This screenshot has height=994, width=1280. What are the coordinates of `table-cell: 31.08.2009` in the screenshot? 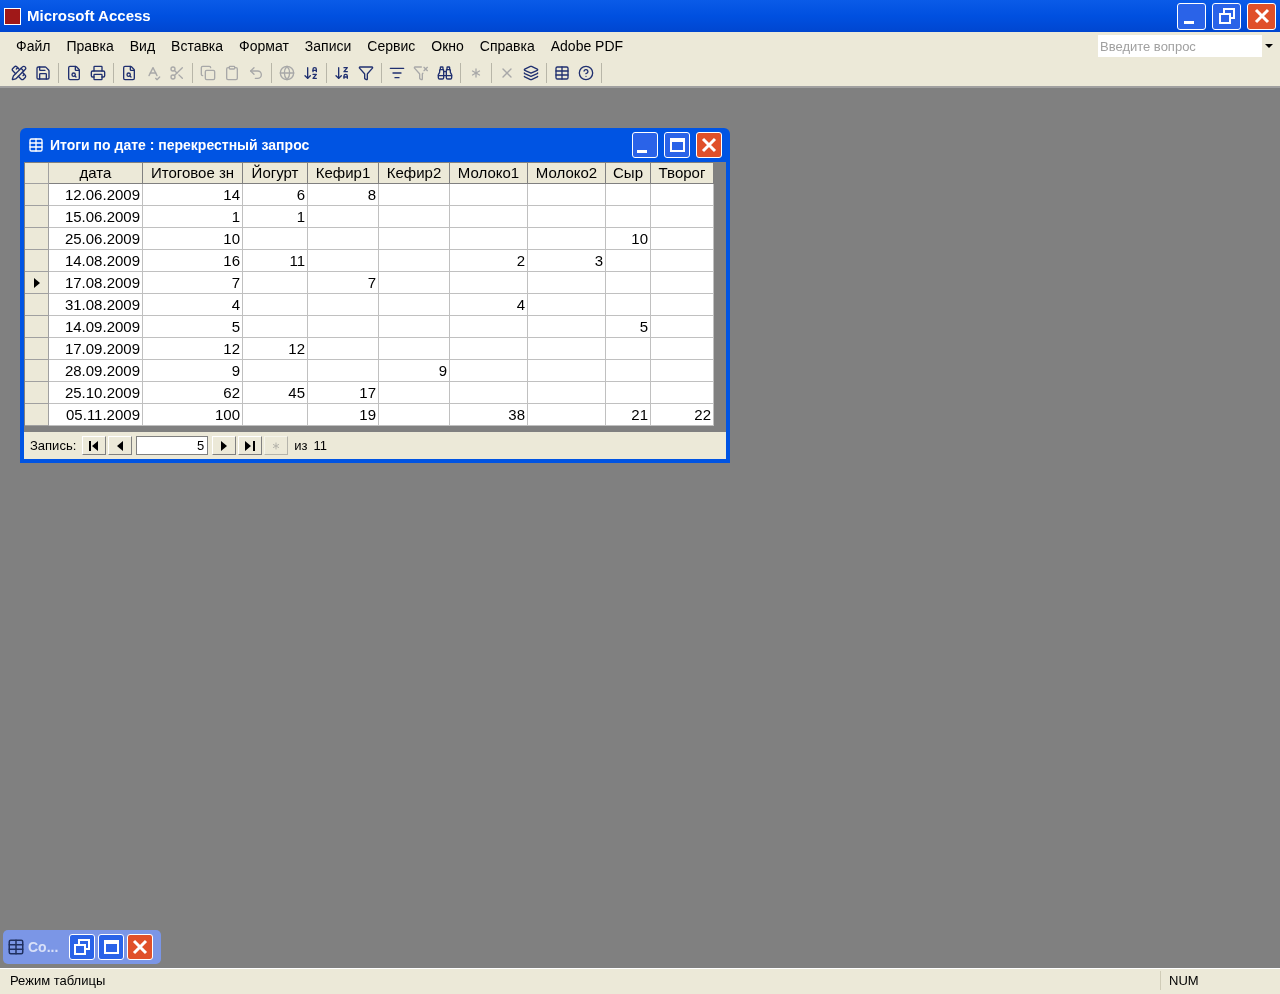 It's located at (96, 305).